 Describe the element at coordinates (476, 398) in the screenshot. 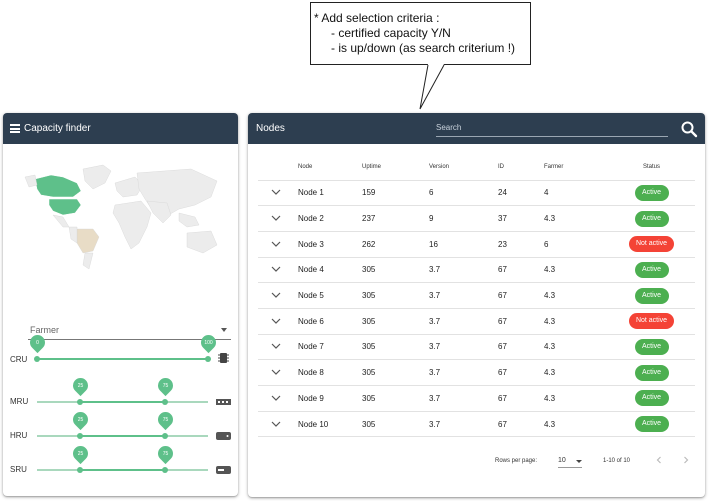

I see `table-row: Node 9 305 3.7 67 4.3 Active` at that location.